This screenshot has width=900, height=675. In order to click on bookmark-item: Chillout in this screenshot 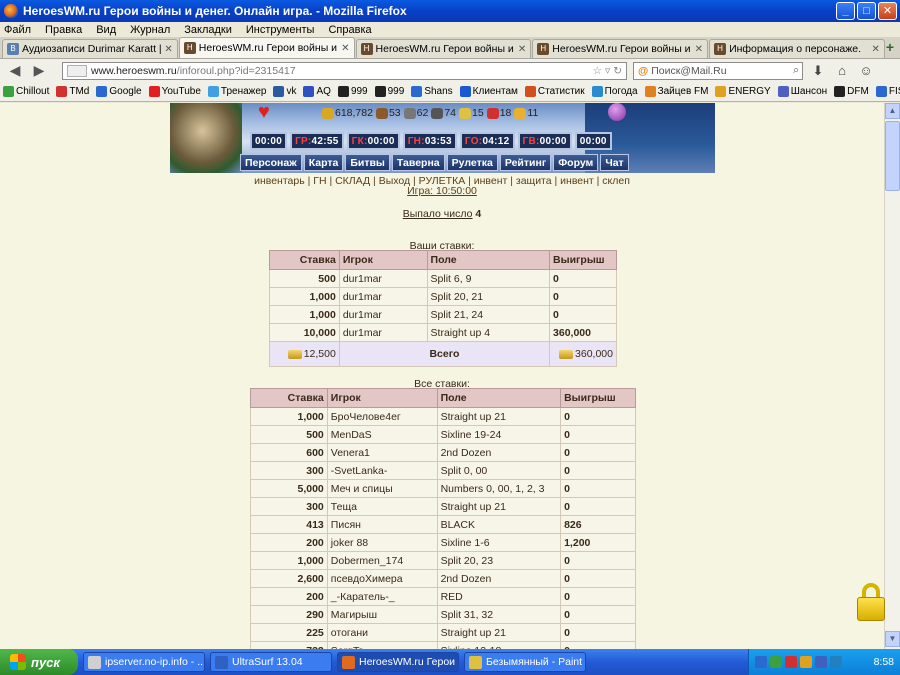, I will do `click(26, 91)`.